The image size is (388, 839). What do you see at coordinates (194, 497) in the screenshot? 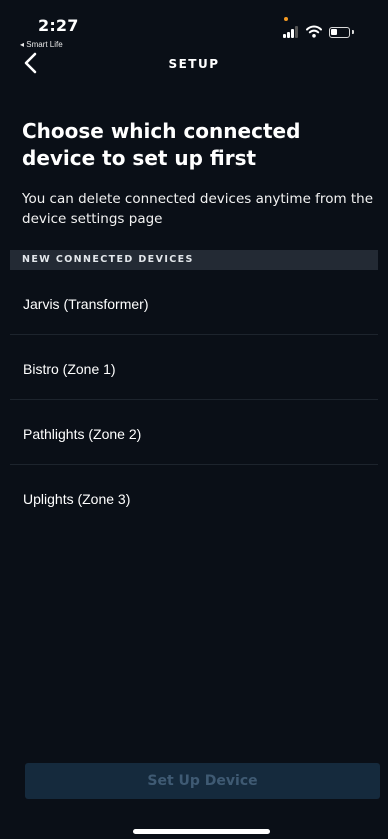
I see `device-item-uplights: Uplights (Zone 3)` at bounding box center [194, 497].